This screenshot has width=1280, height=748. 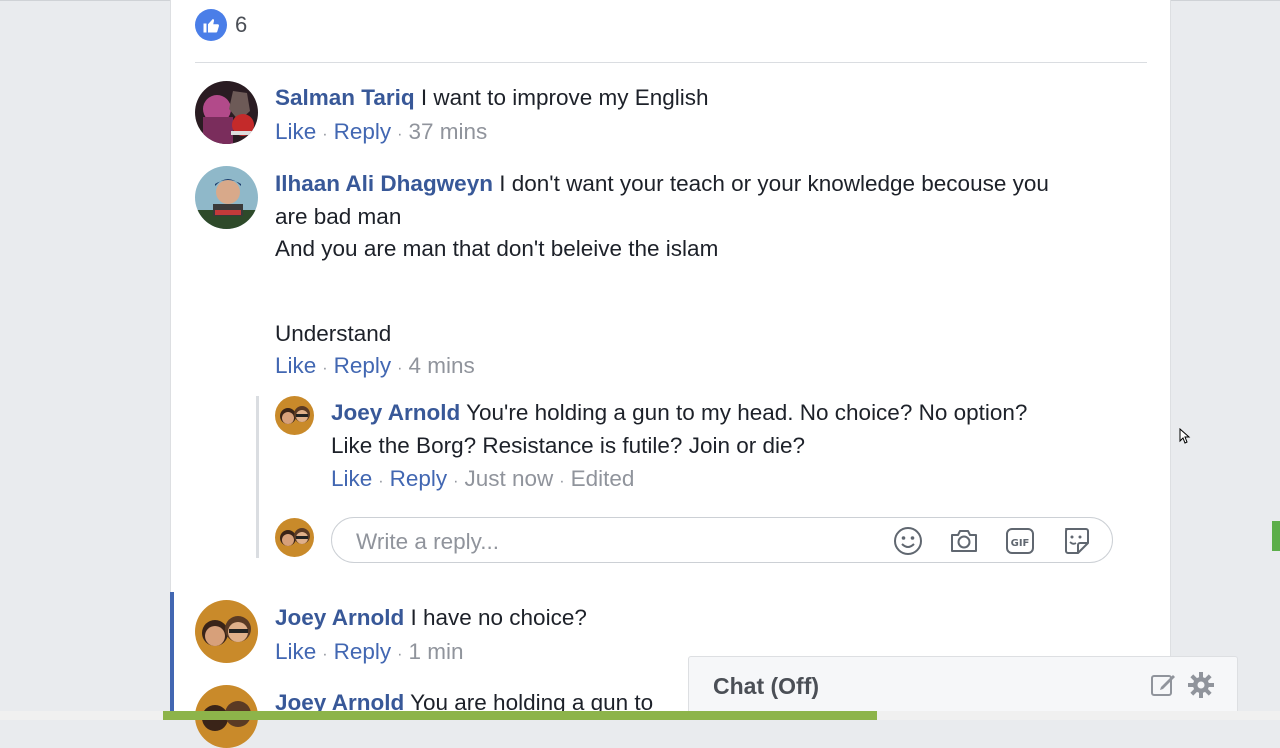 I want to click on reactions-summary: 6, so click(x=221, y=25).